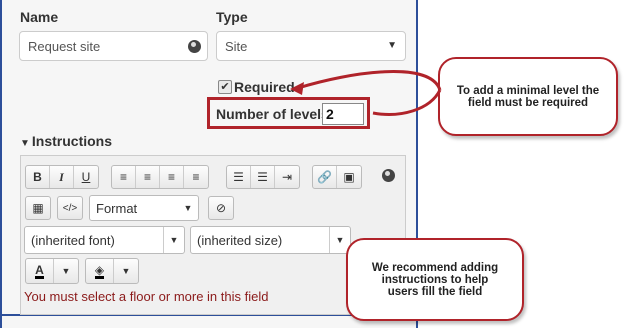 The image size is (625, 328). Describe the element at coordinates (407, 102) in the screenshot. I see `arrow-line-lower` at that location.